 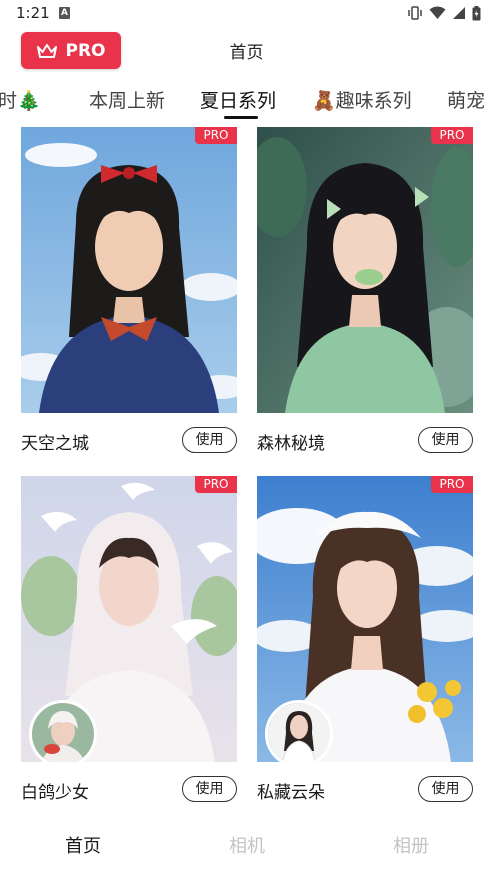 What do you see at coordinates (415, 13) in the screenshot?
I see `vibrate-icon` at bounding box center [415, 13].